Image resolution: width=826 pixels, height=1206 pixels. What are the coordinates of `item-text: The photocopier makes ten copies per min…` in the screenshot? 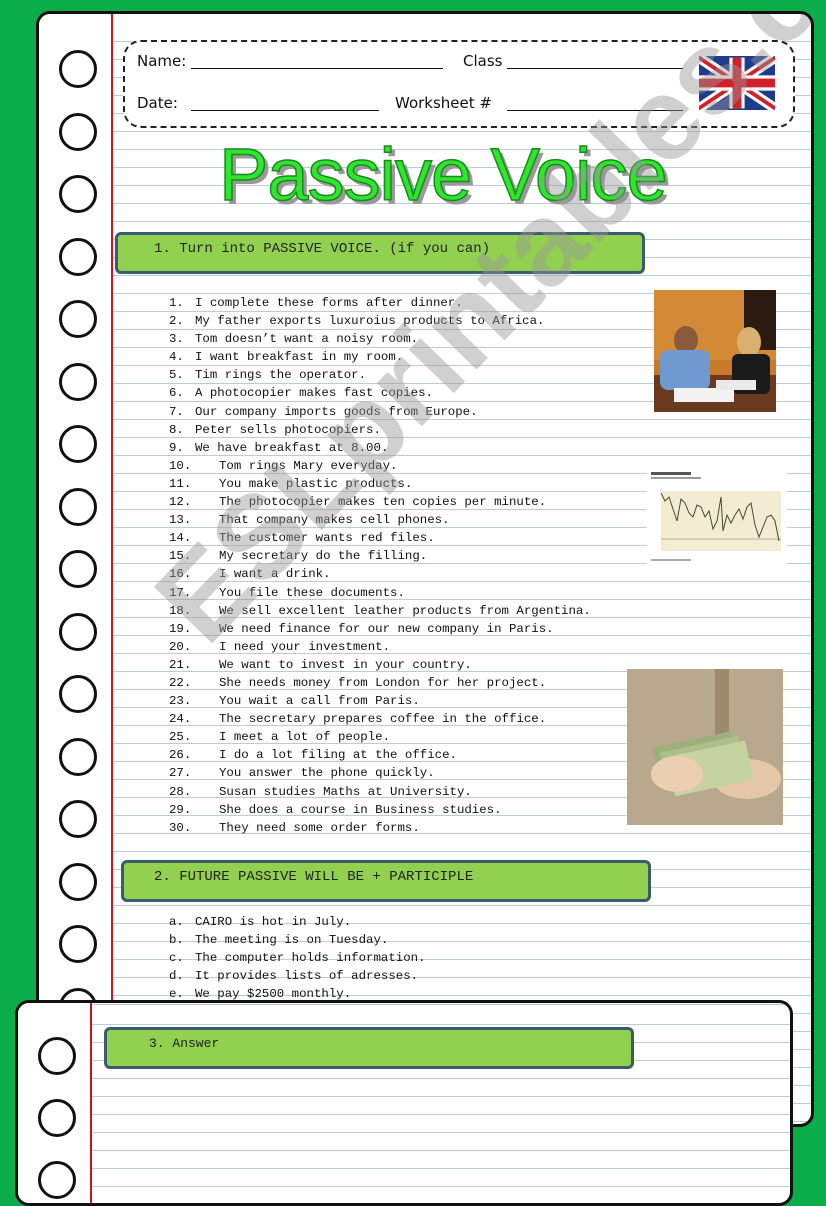 It's located at (383, 502).